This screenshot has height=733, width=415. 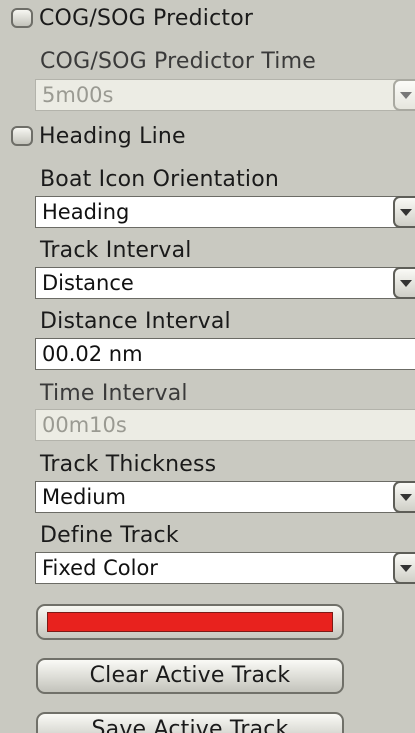 What do you see at coordinates (135, 321) in the screenshot?
I see `distance-interval-label: Distance Interval` at bounding box center [135, 321].